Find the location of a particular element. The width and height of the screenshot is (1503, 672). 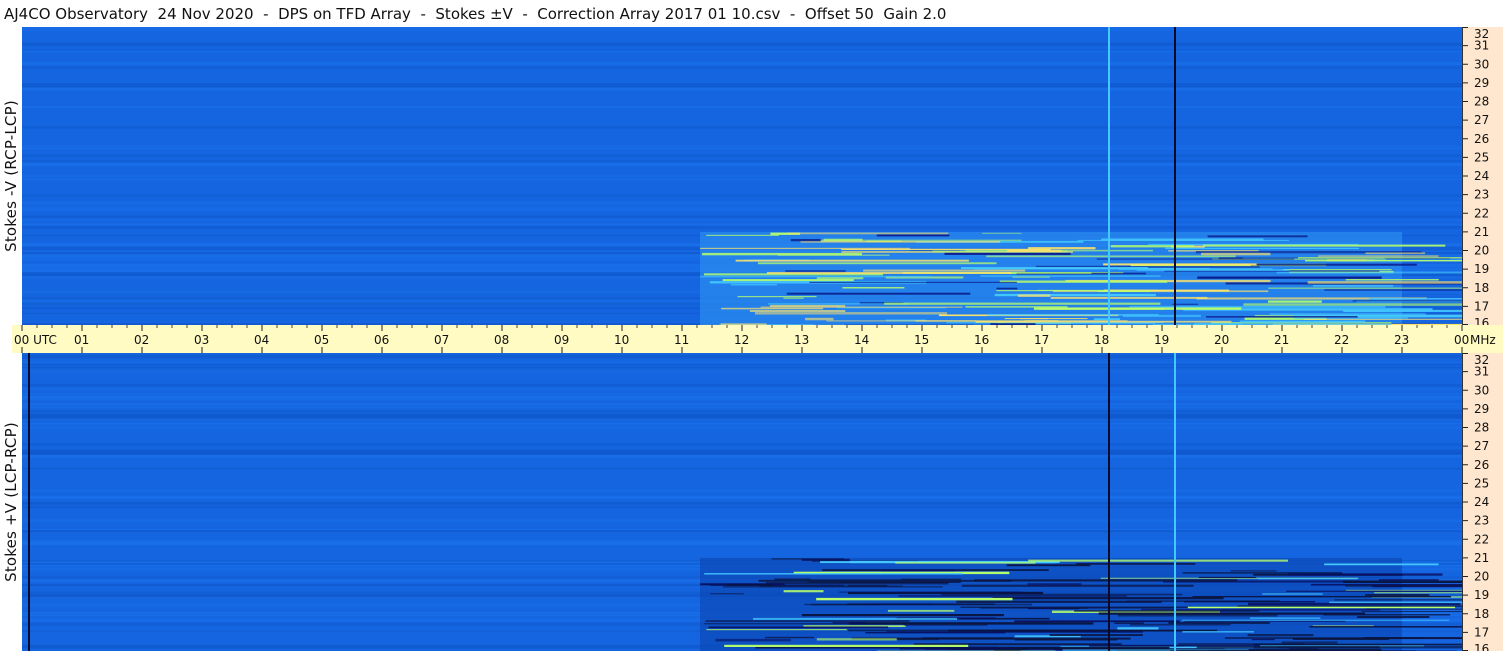

time-tick-label: 08 is located at coordinates (501, 340).